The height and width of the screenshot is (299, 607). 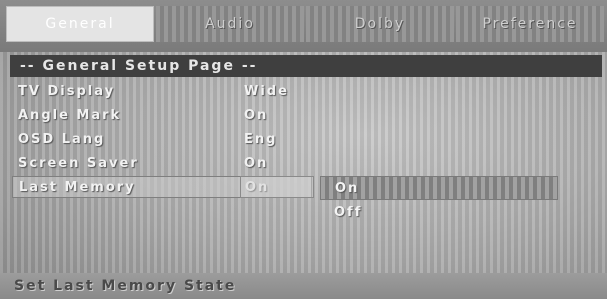 What do you see at coordinates (277, 187) in the screenshot?
I see `selected-value-box` at bounding box center [277, 187].